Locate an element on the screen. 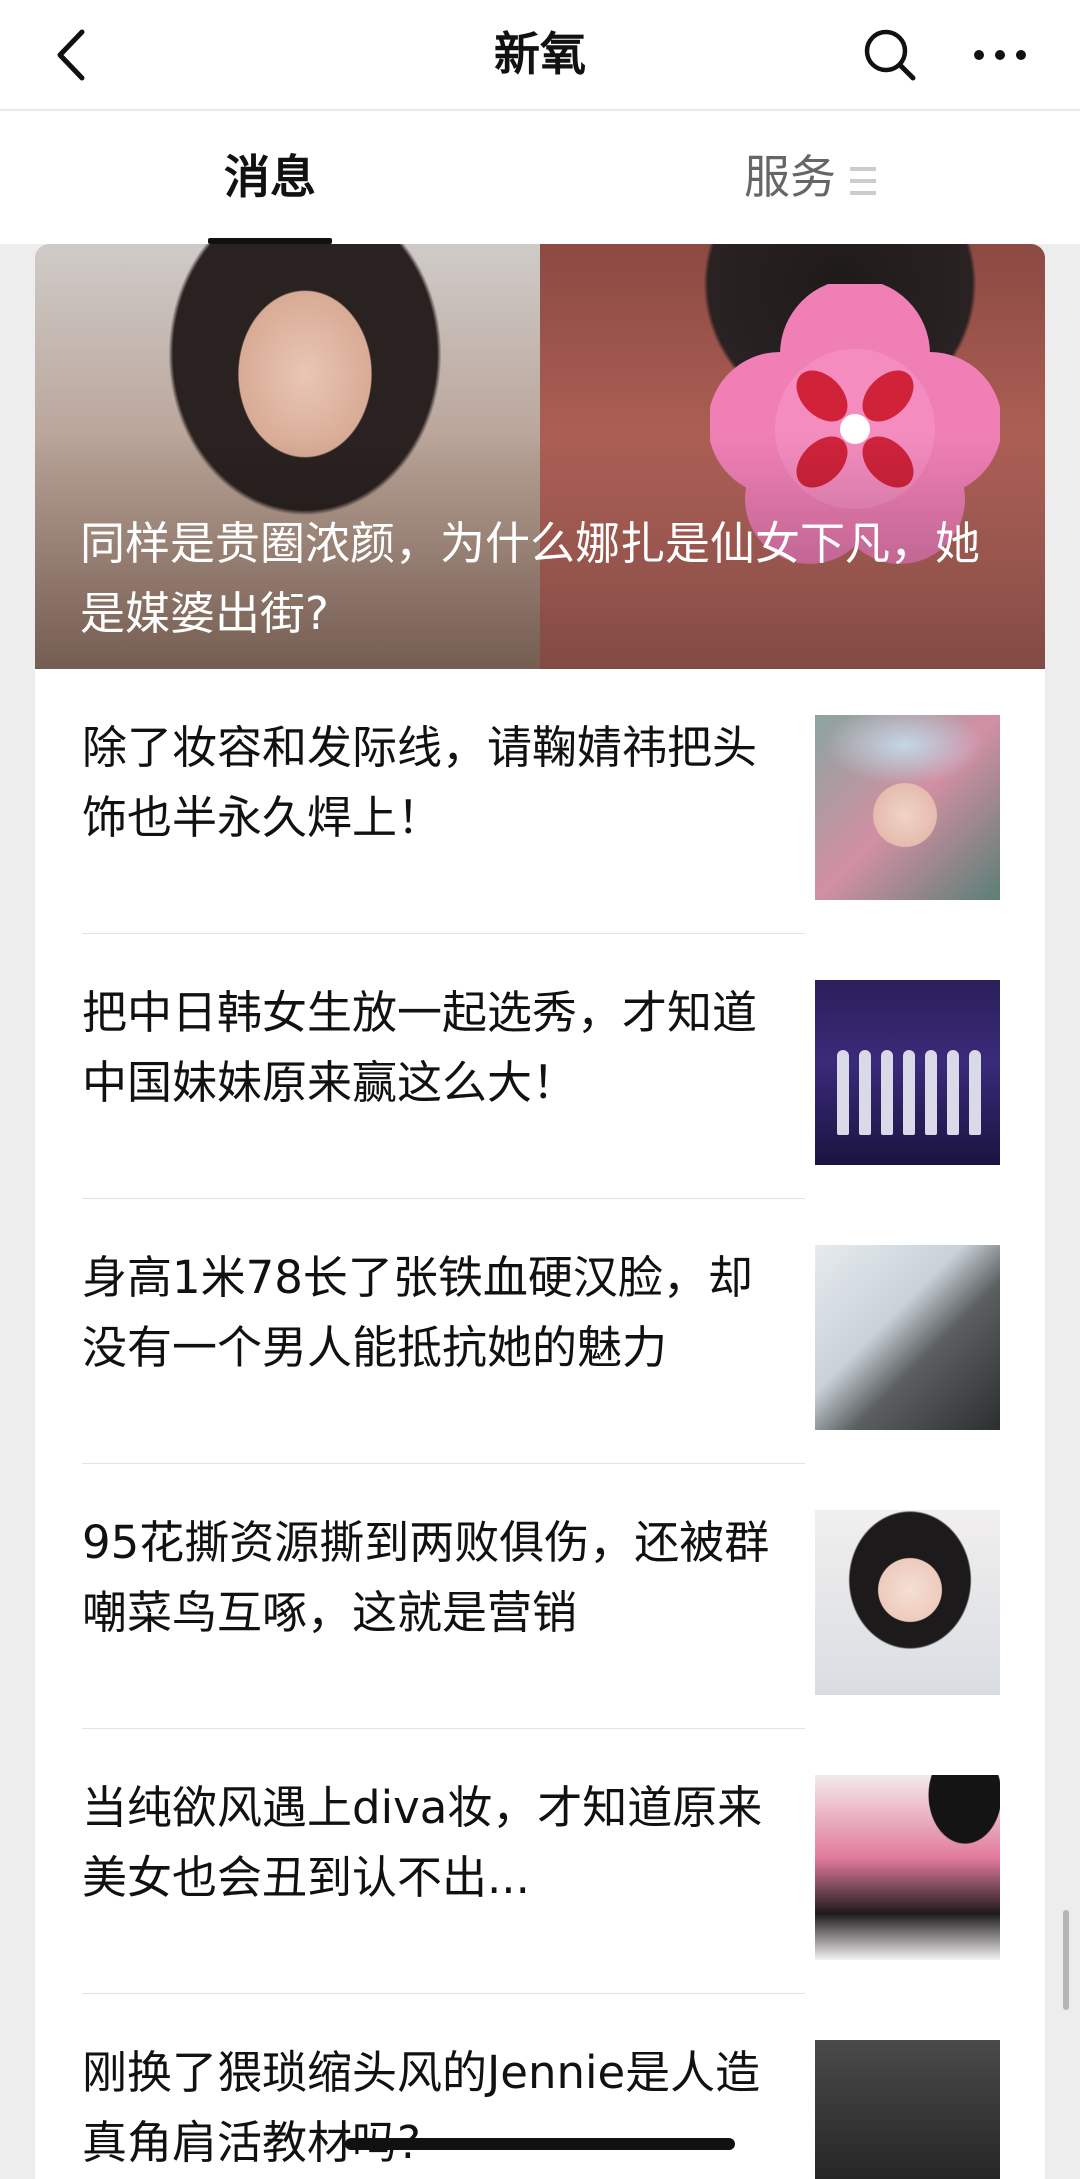 The image size is (1080, 2179). more-button is located at coordinates (1000, 55).